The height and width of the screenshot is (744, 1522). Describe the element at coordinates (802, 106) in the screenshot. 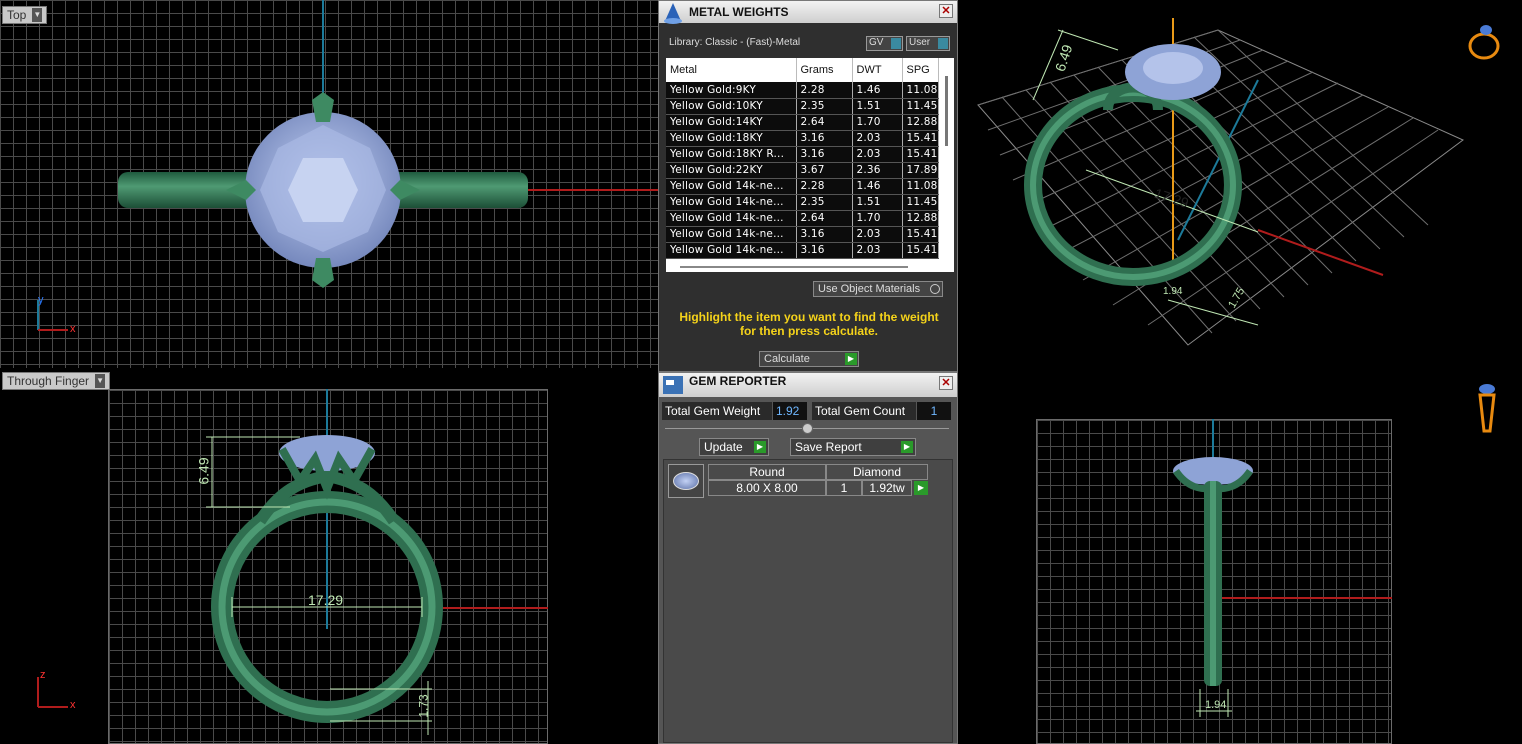

I see `table-row: Yellow Gold:10KY 2.35 1.51 11.45` at that location.